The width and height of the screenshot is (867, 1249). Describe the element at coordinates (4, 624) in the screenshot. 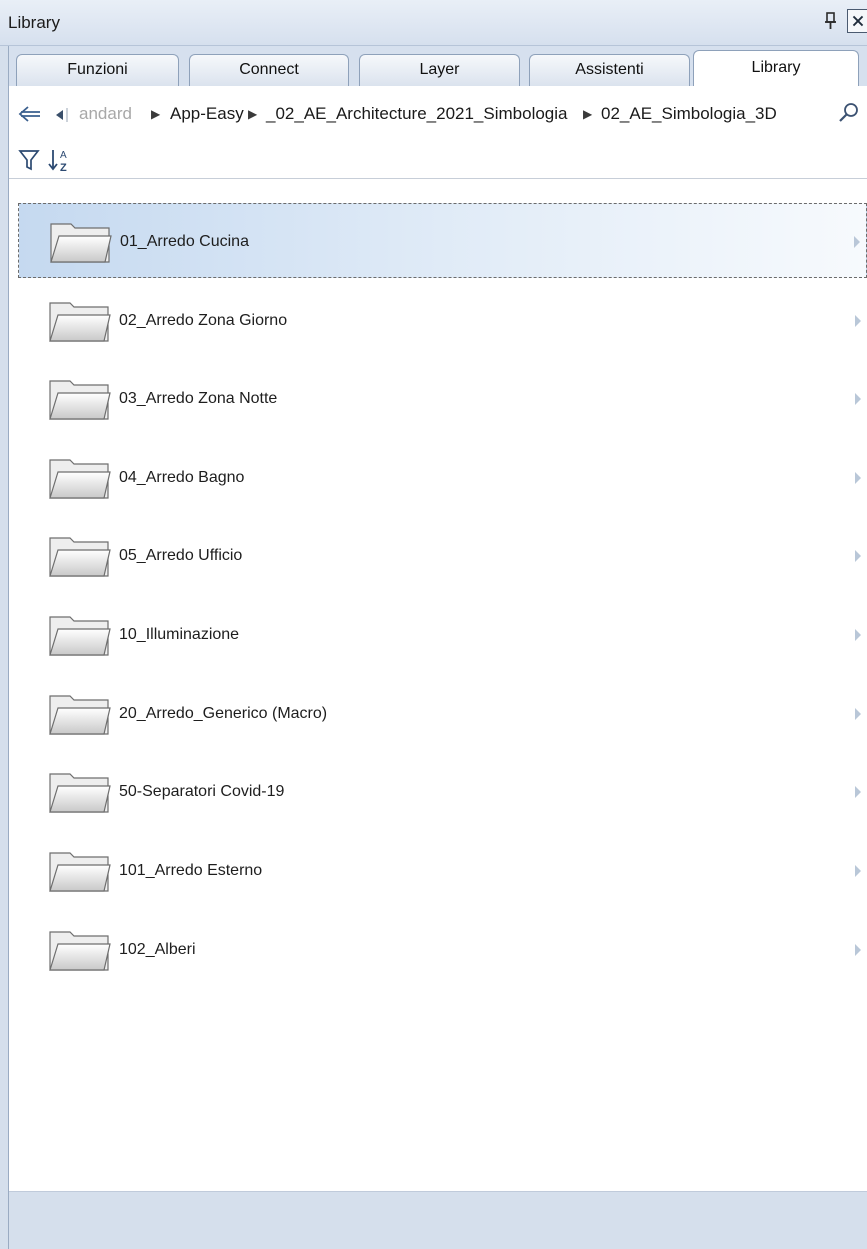

I see `window-left-frame` at that location.